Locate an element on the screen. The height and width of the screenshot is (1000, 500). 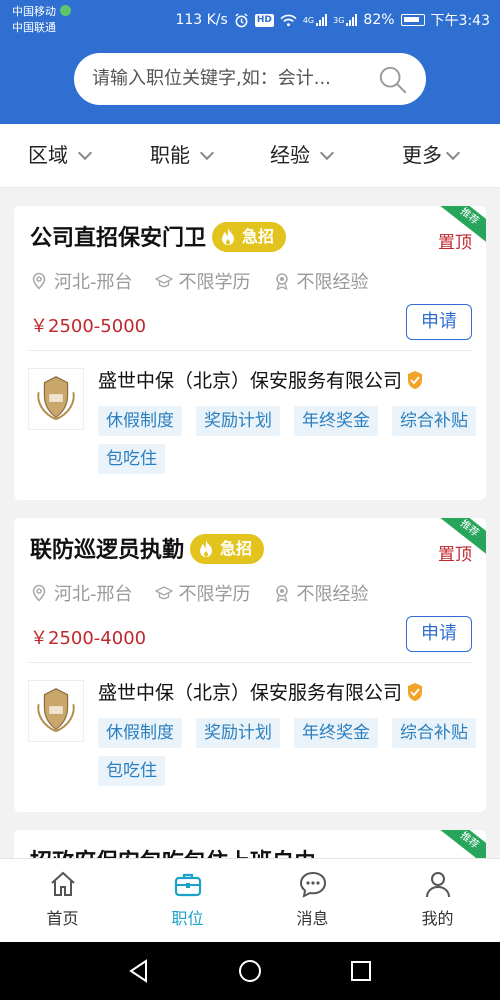
filter-more: 更多 is located at coordinates (431, 156).